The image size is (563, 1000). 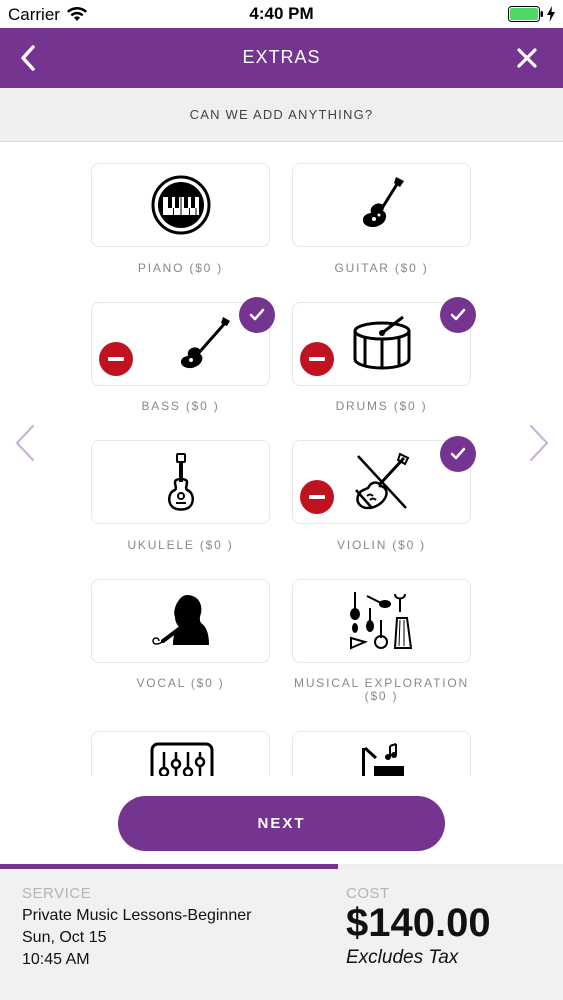 I want to click on extra-card-piano, so click(x=180, y=205).